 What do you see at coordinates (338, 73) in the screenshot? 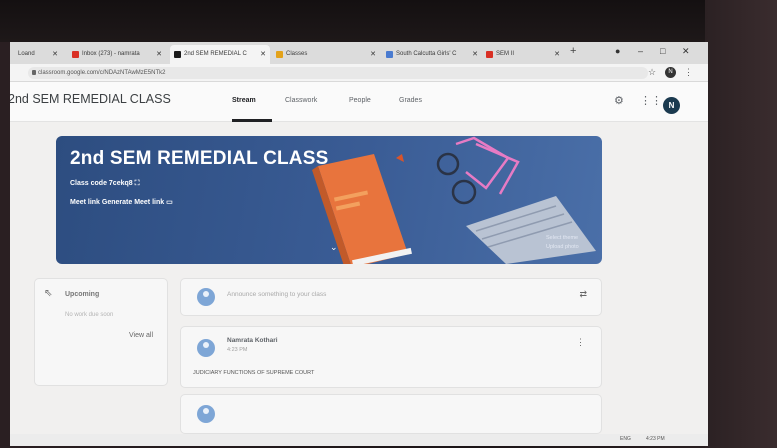
I see `url-field: classroom.google.com/c/NDAzNTAwMzE5NTk2` at bounding box center [338, 73].